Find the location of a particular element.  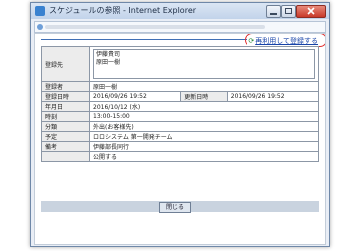

row-label: 登録日時 is located at coordinates (65, 96).